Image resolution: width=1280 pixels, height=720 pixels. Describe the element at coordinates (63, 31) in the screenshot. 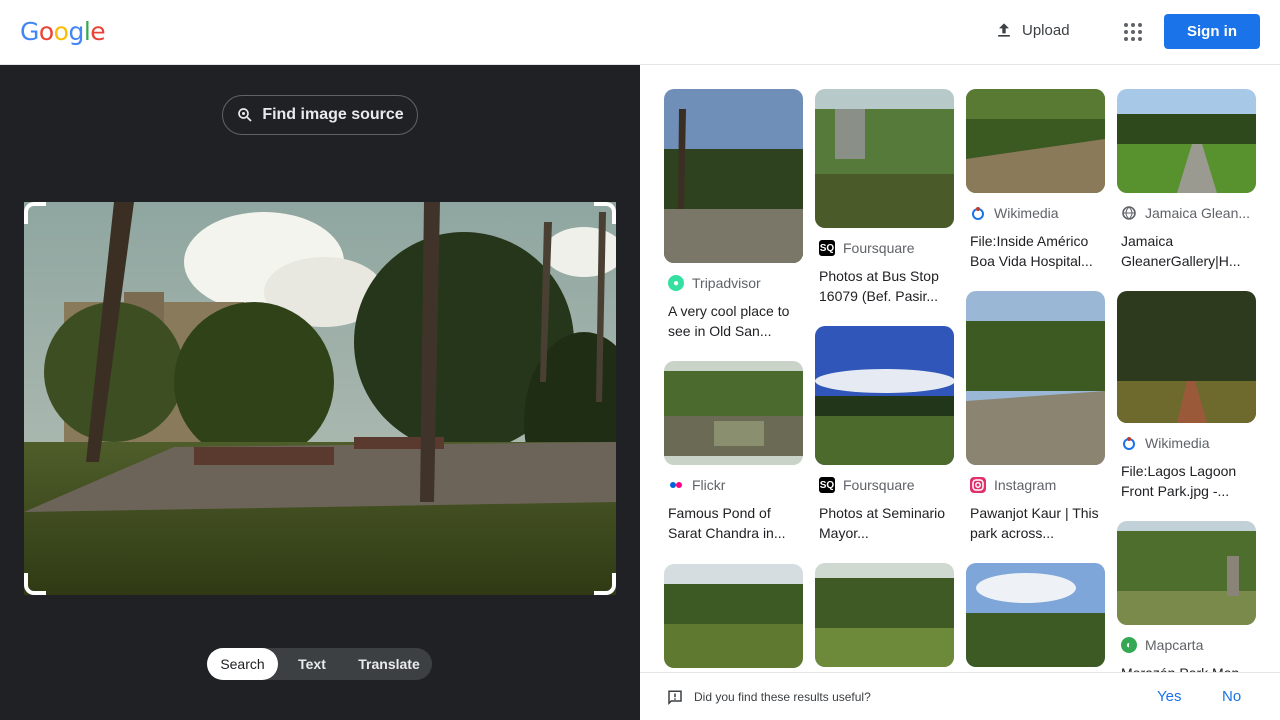

I see `google-logo: Google` at that location.